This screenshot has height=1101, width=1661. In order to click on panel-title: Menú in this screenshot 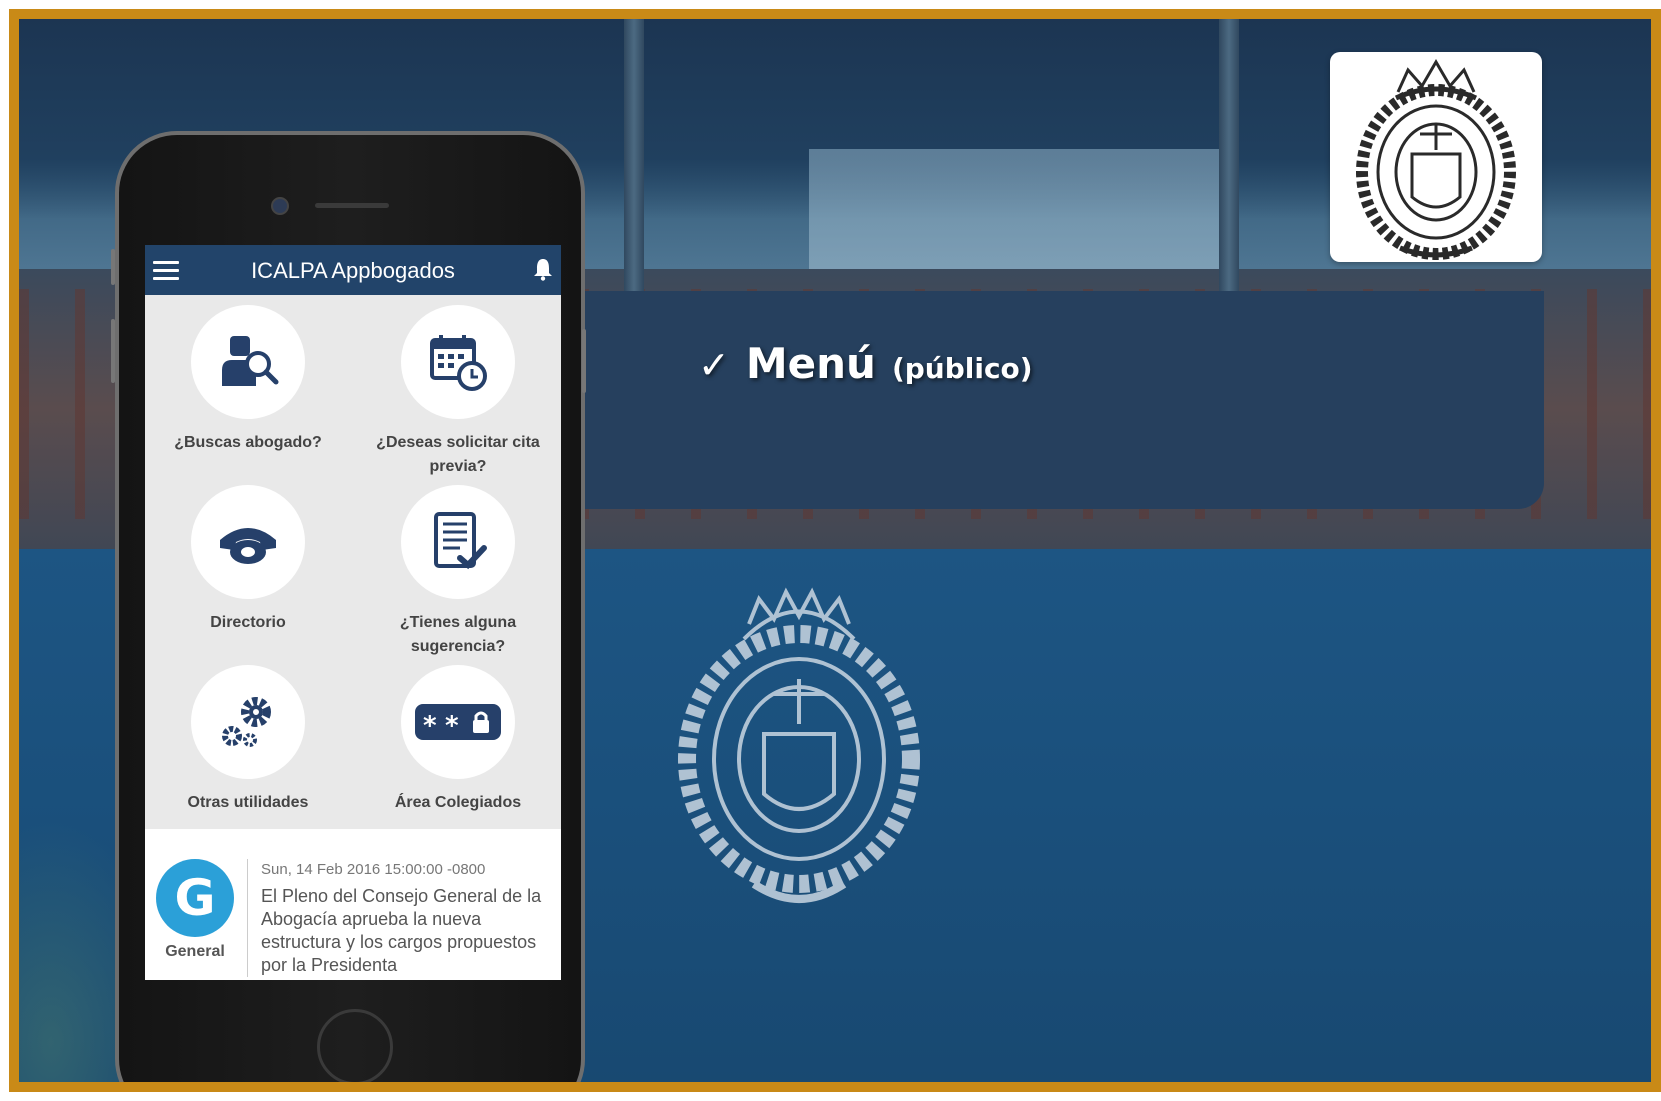, I will do `click(810, 363)`.